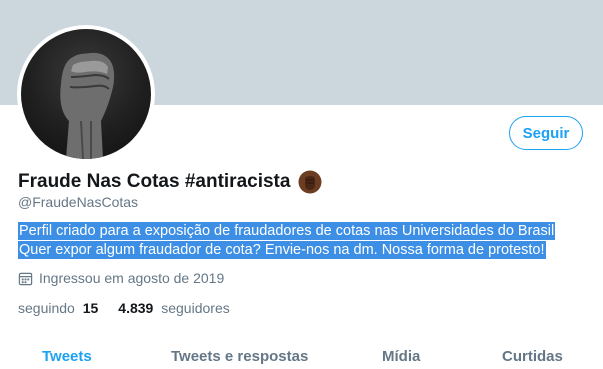 Image resolution: width=603 pixels, height=369 pixels. I want to click on profile-tabs: Tweets Tweets e respostas Mídia Curtidas, so click(301, 357).